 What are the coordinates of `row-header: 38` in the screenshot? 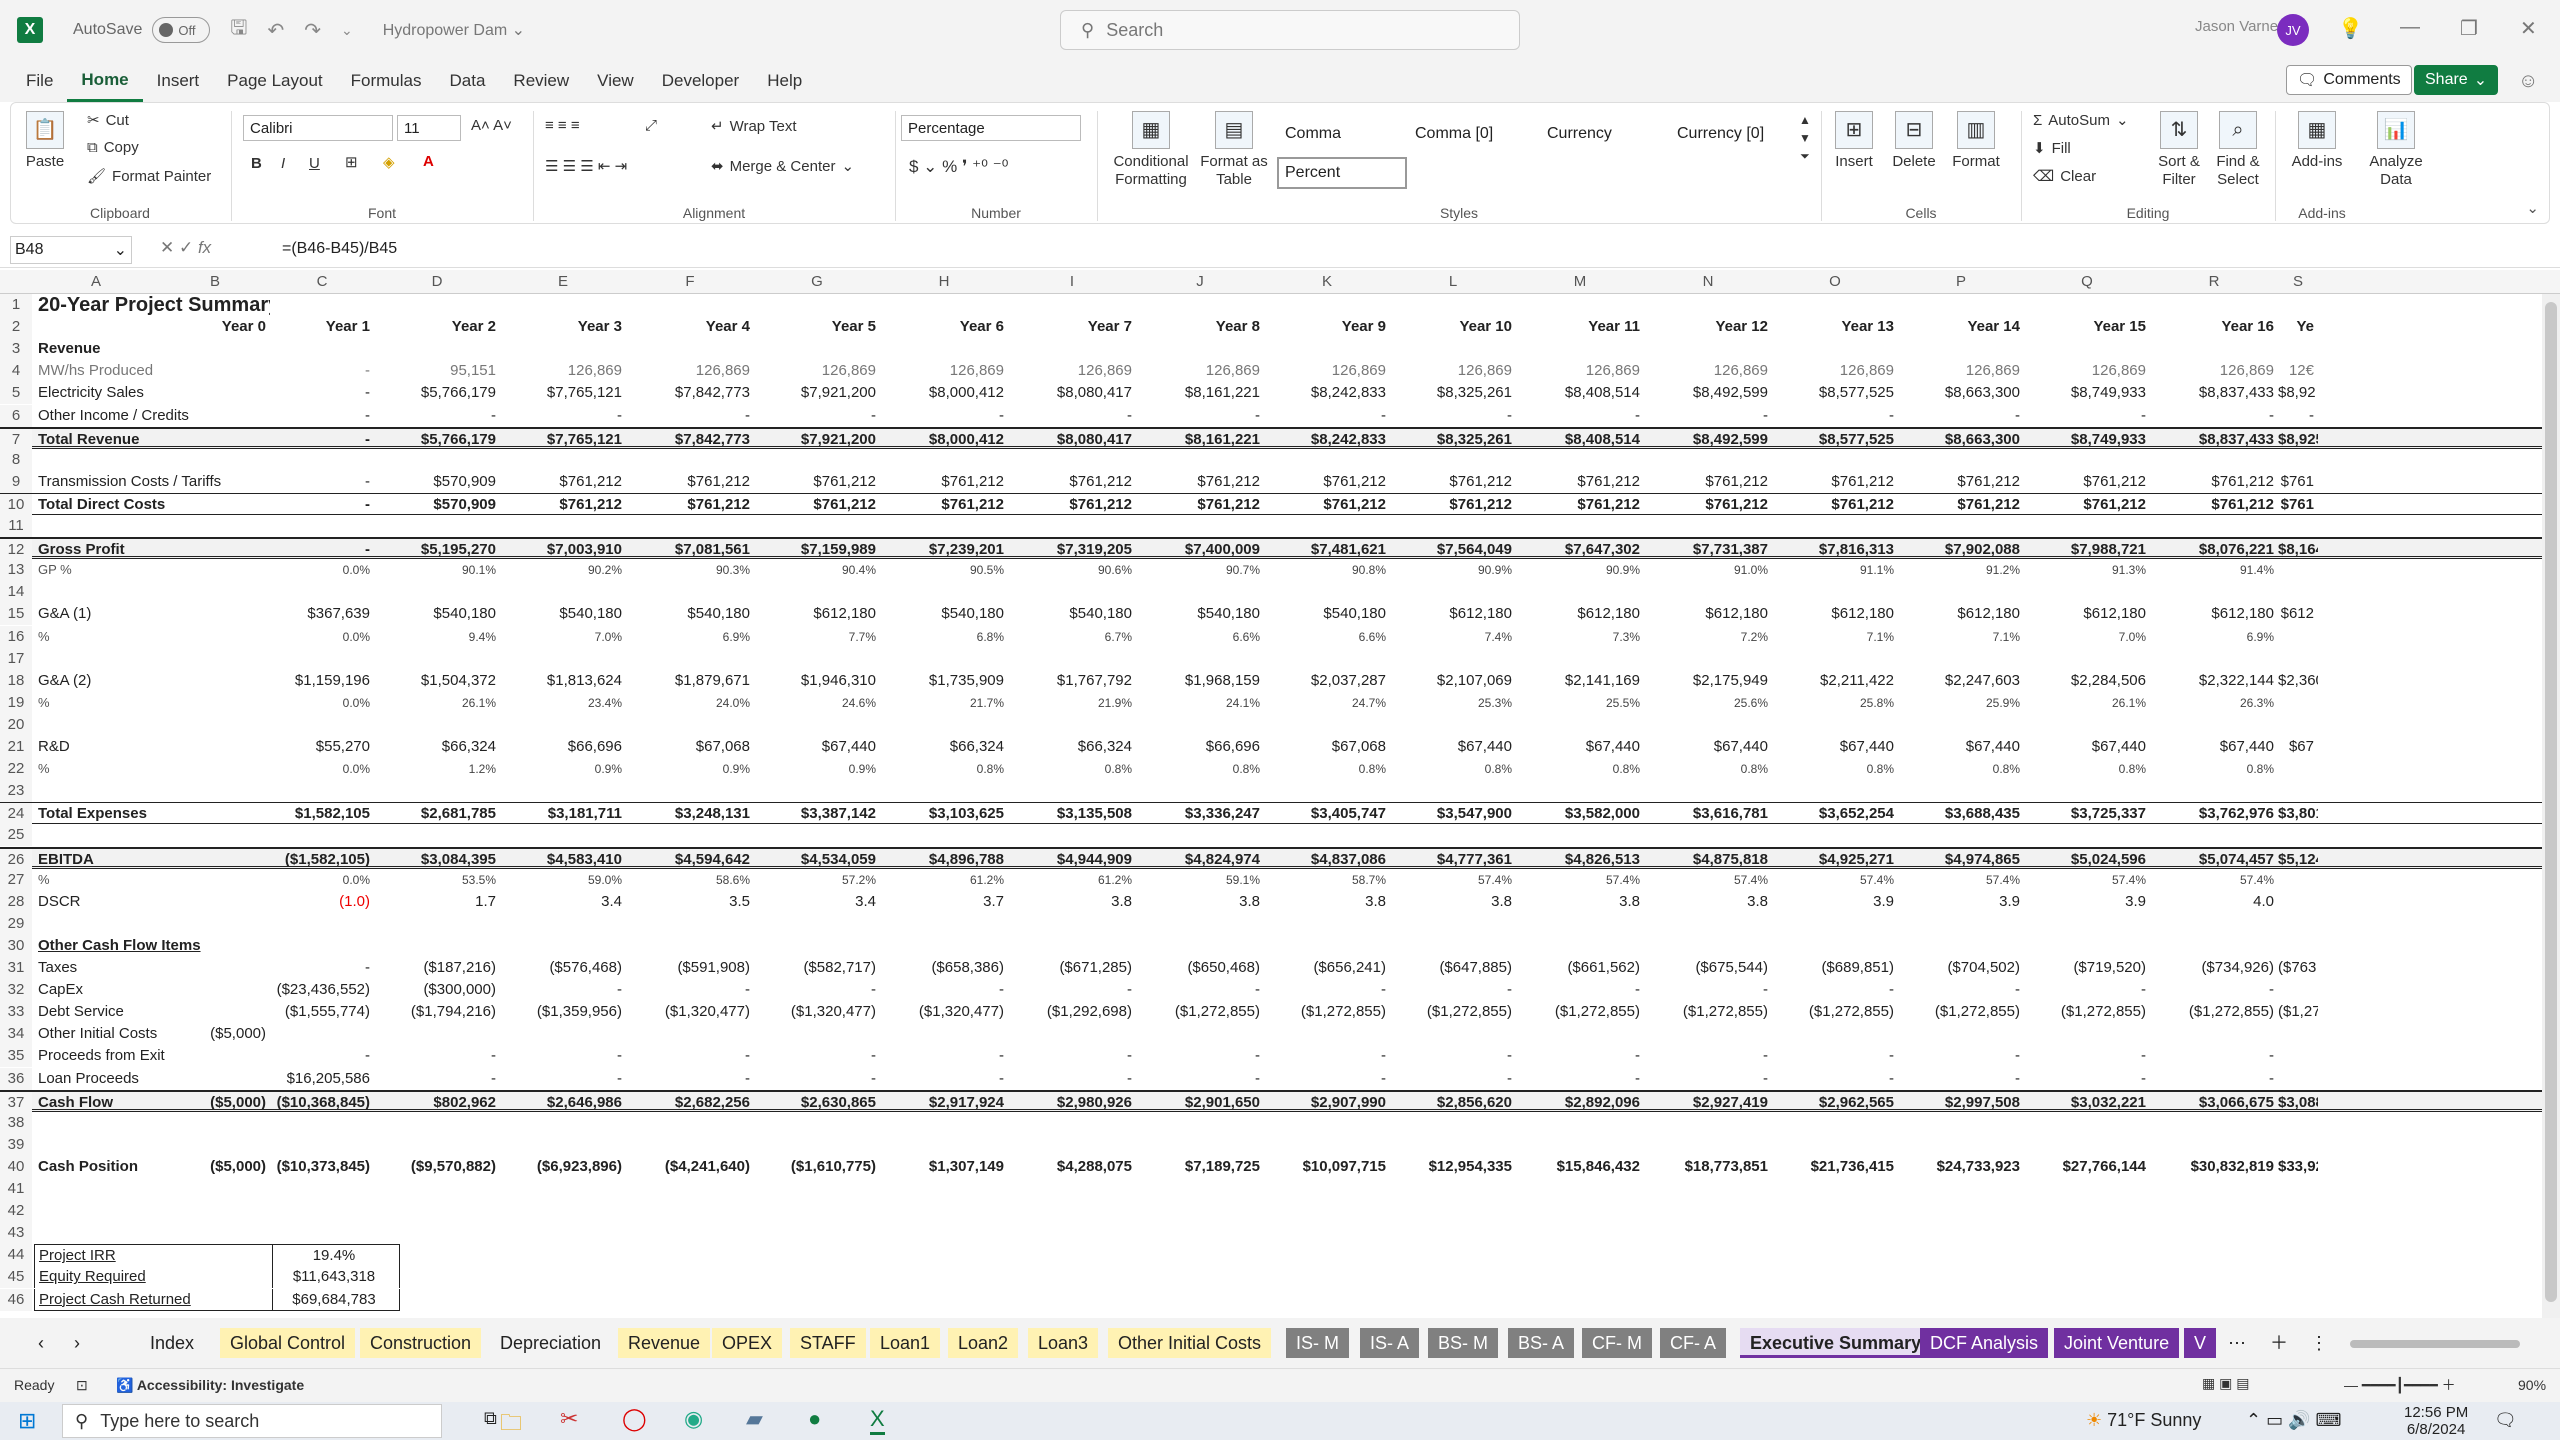 It's located at (16, 1122).